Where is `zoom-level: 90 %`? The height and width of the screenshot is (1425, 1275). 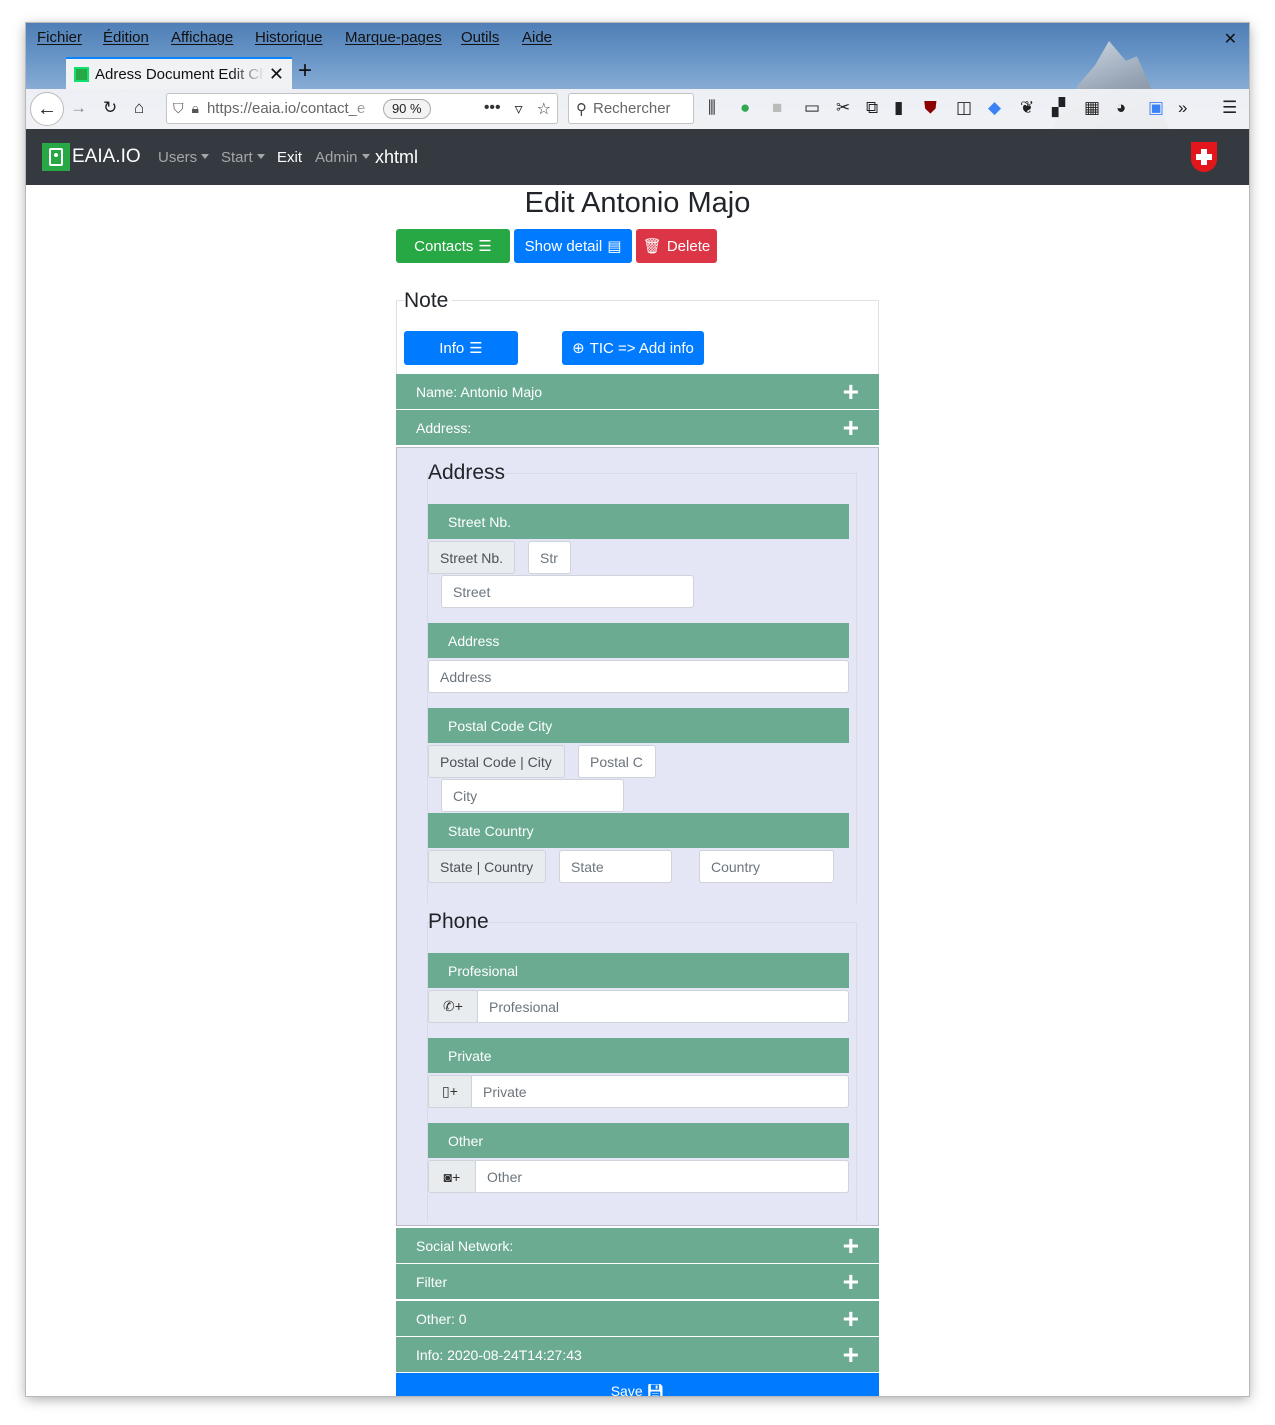 zoom-level: 90 % is located at coordinates (406, 108).